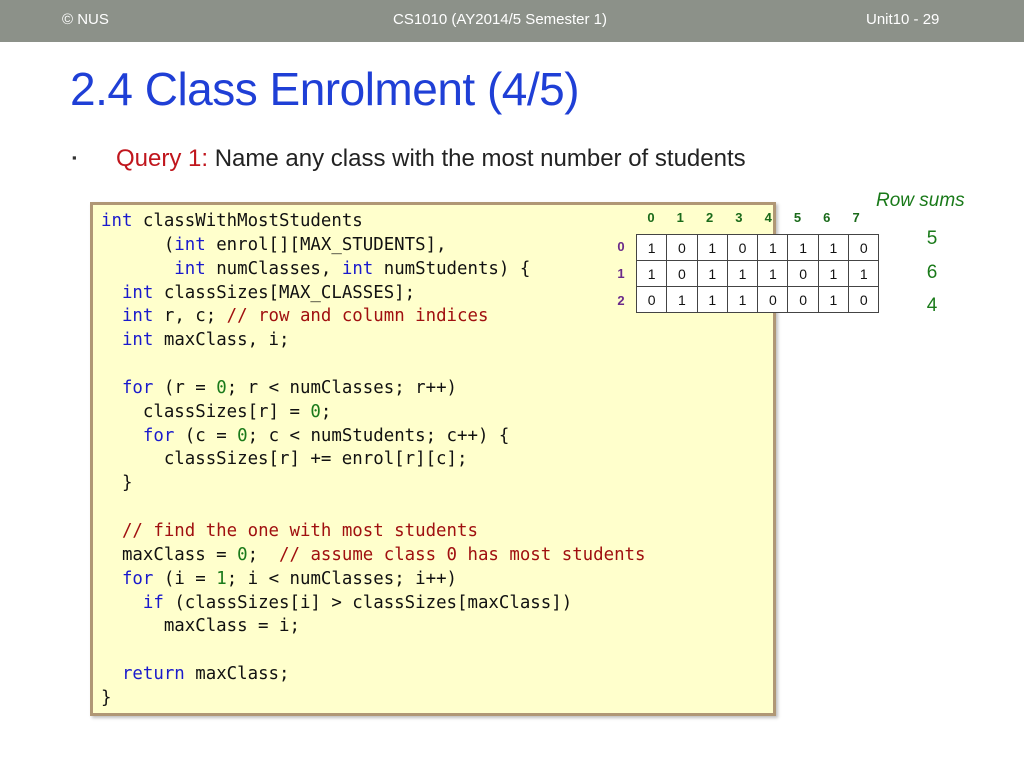 The image size is (1024, 768). I want to click on matrix-column-header: 6, so click(827, 217).